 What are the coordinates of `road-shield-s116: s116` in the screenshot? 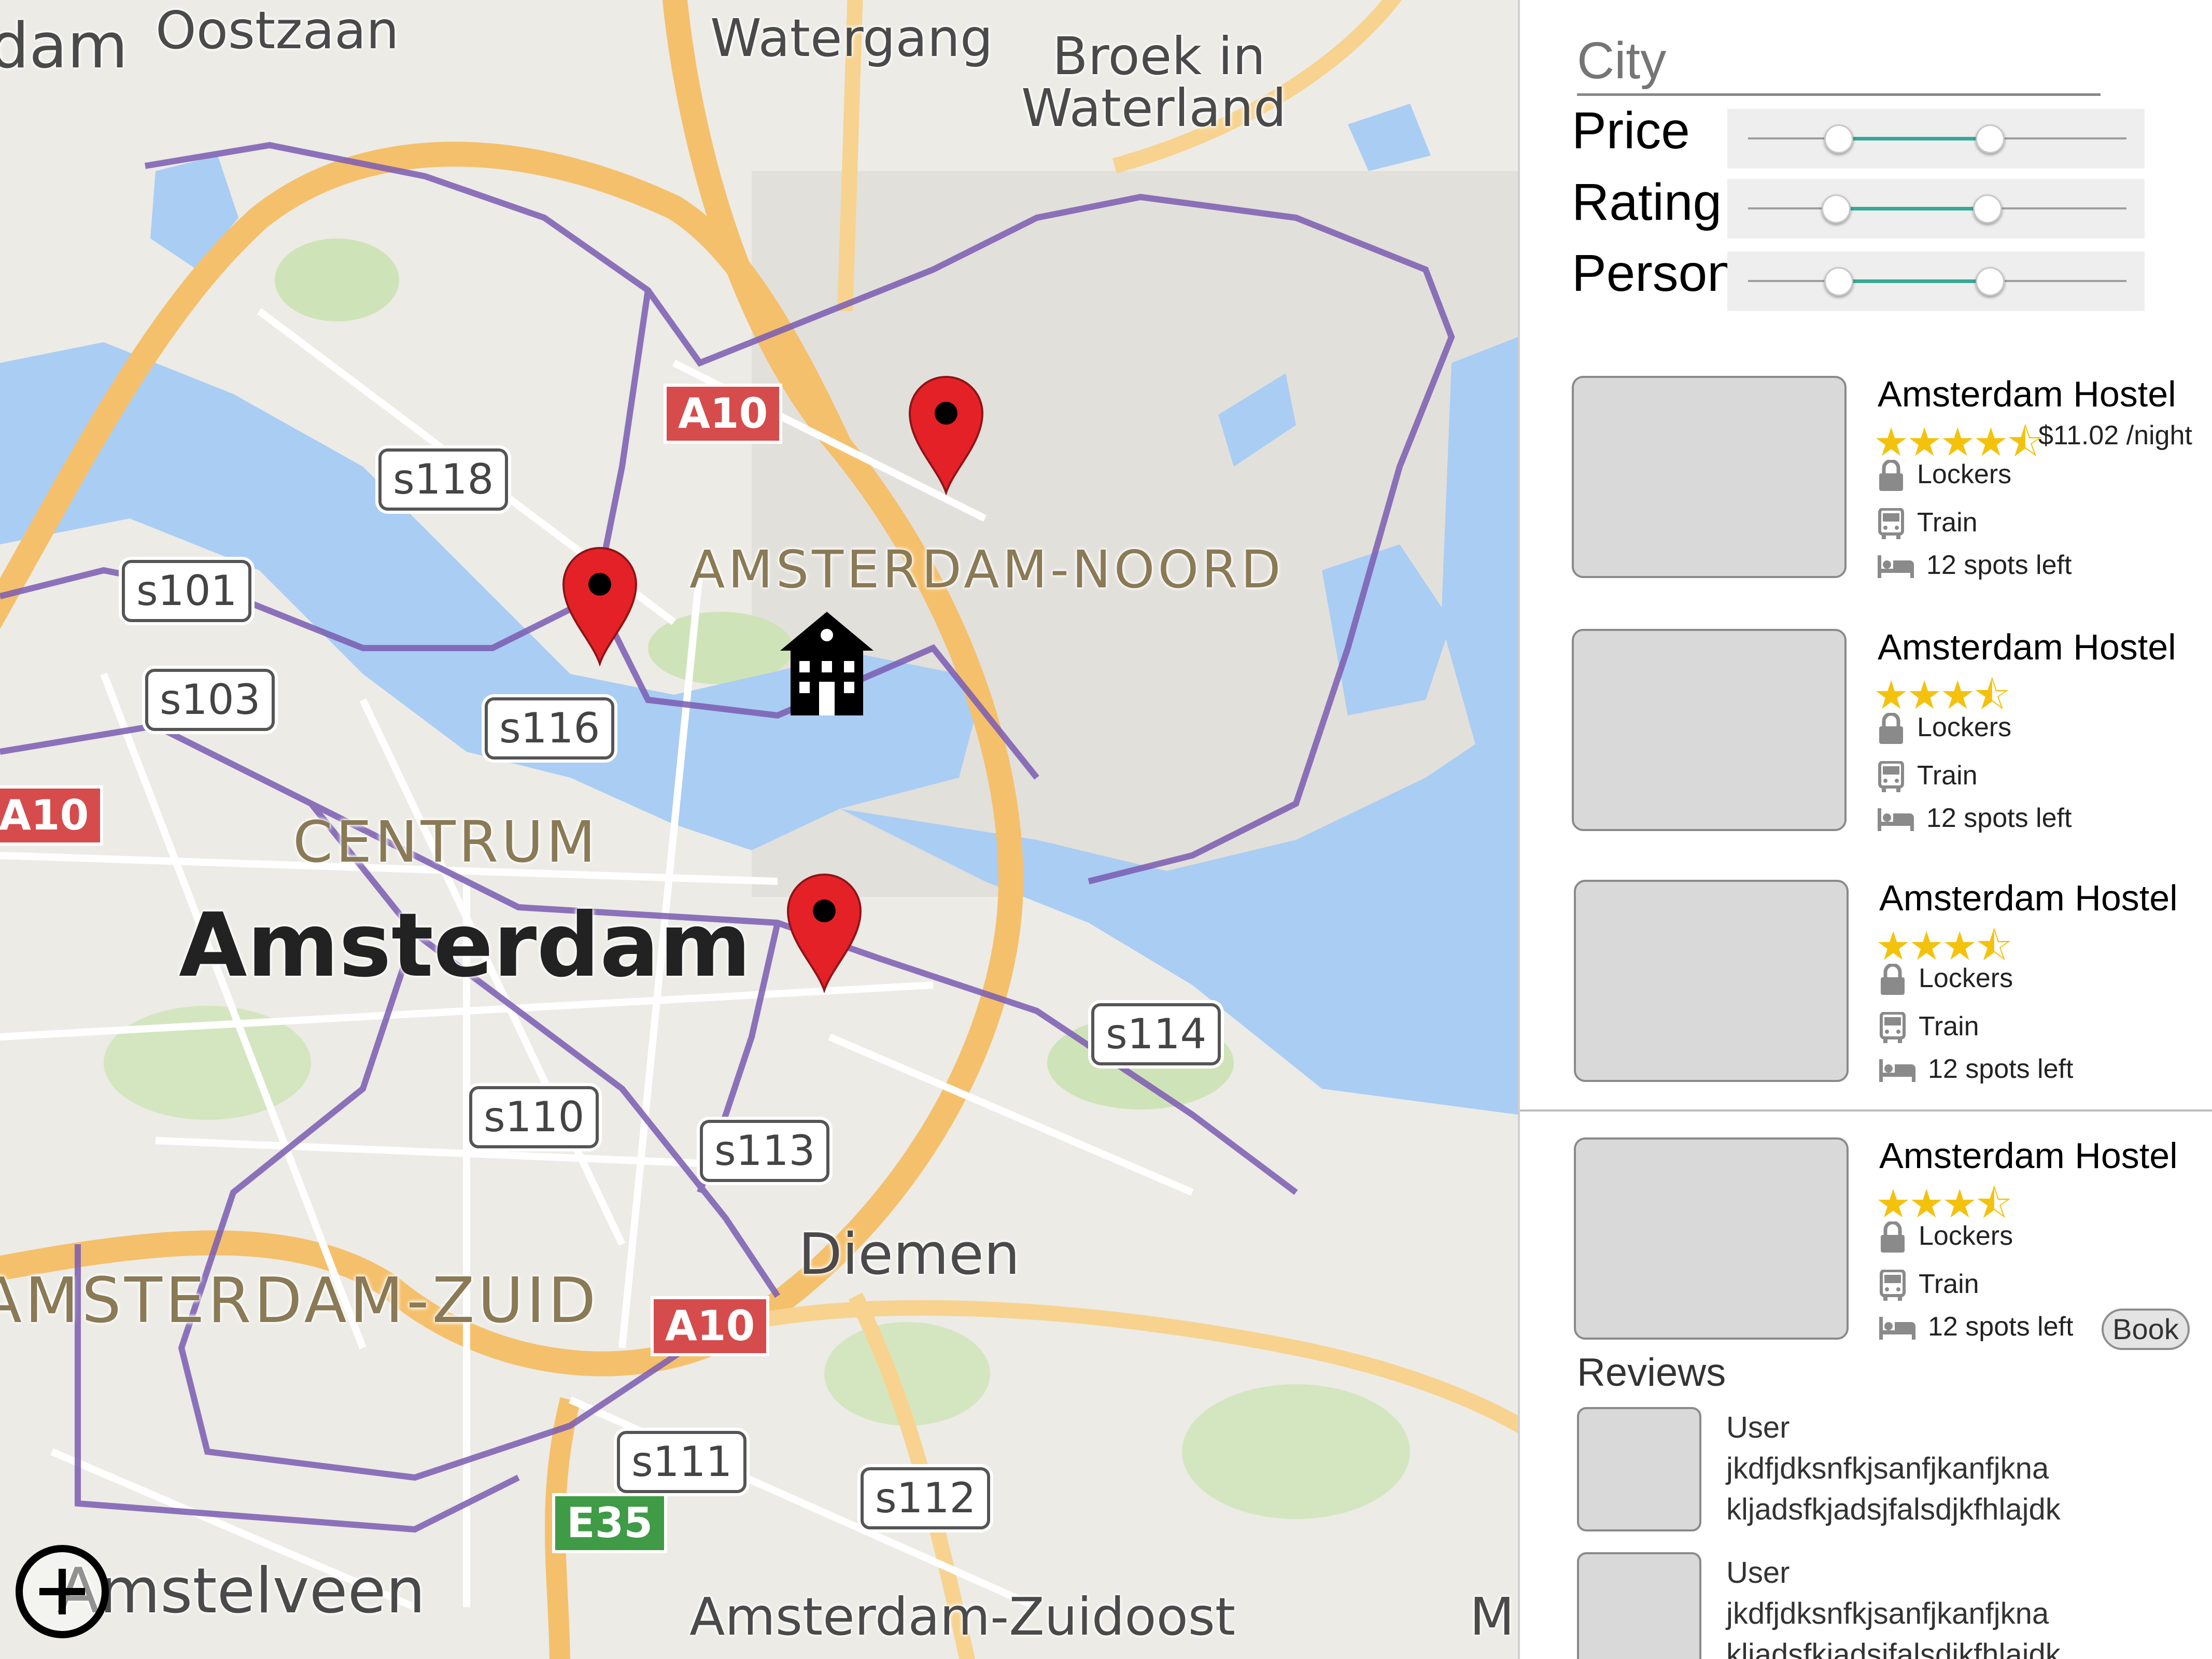 It's located at (550, 728).